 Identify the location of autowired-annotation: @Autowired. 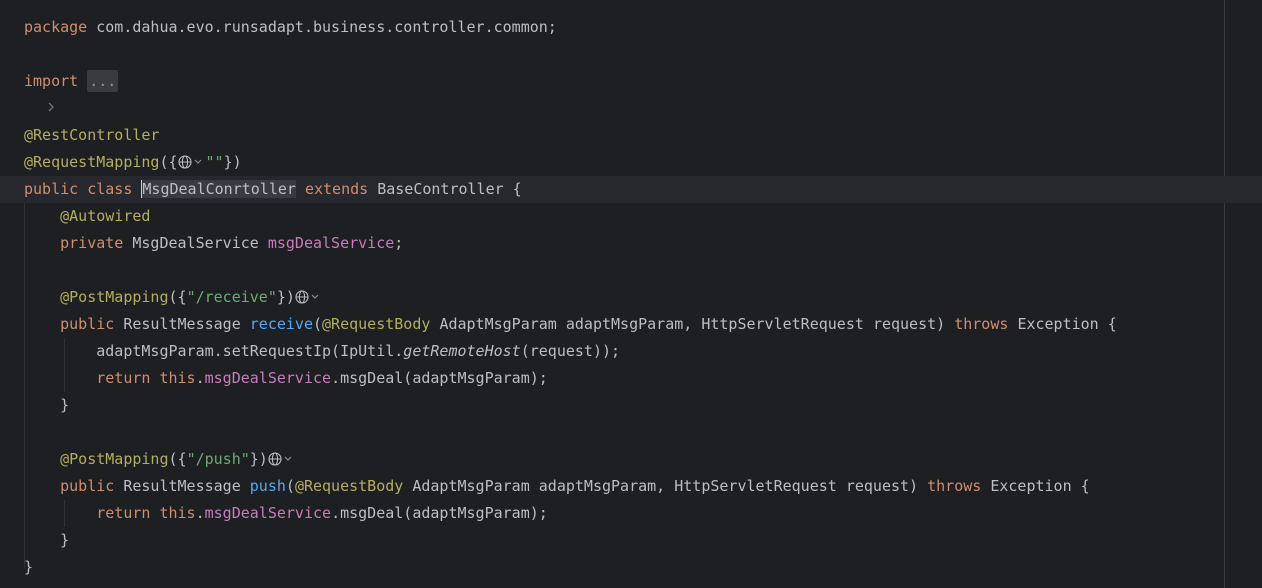
(105, 216).